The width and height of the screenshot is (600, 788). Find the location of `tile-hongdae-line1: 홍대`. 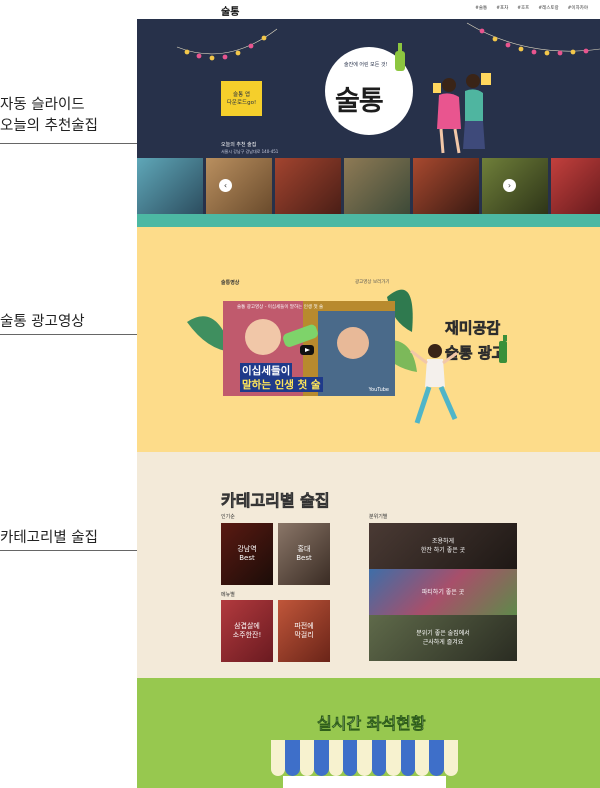

tile-hongdae-line1: 홍대 is located at coordinates (304, 549).